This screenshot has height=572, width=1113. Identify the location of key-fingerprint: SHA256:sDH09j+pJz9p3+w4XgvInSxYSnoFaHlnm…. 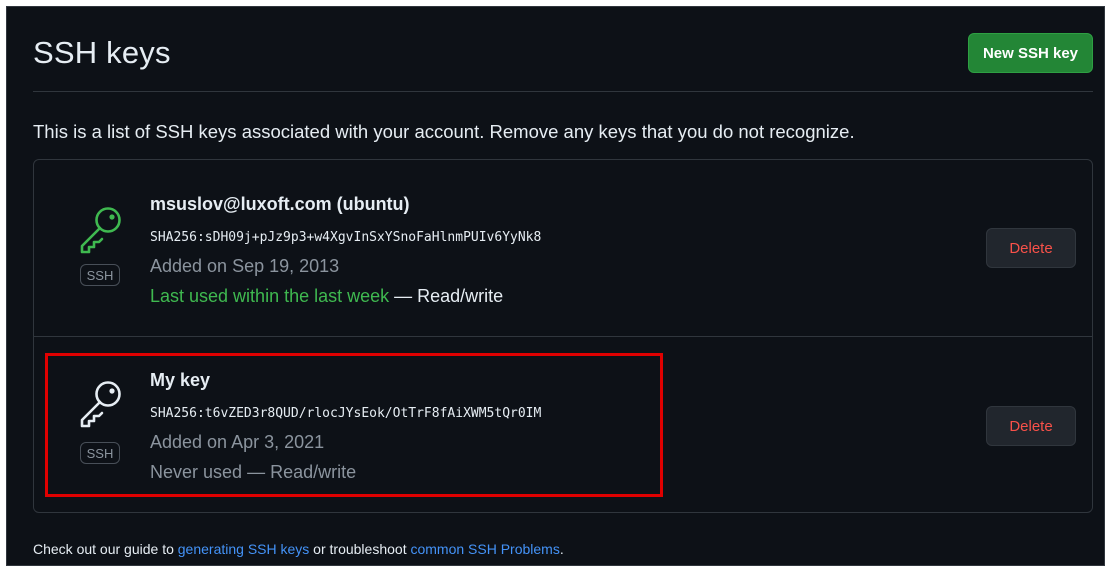
(346, 237).